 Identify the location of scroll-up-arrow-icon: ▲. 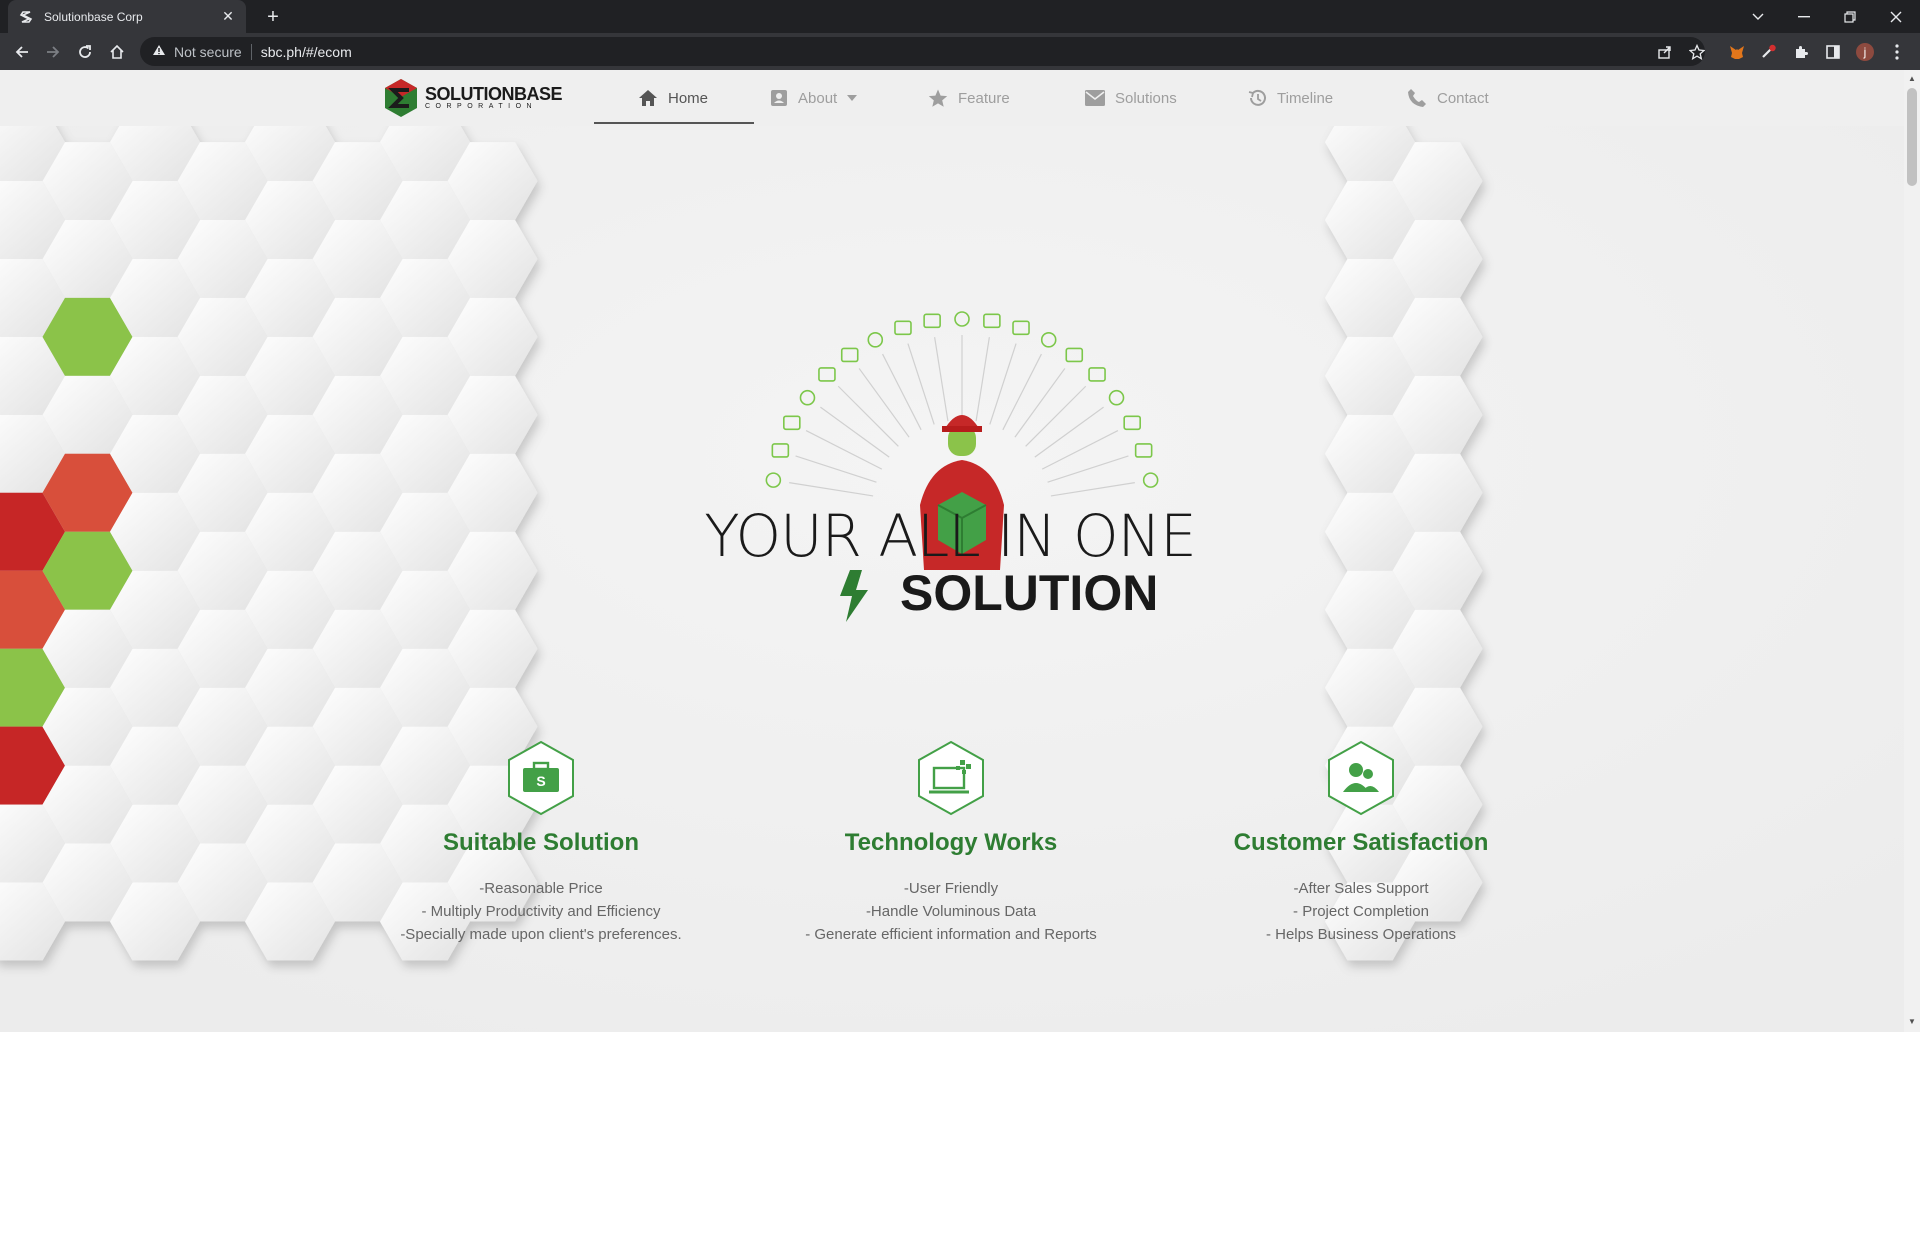
(1912, 79).